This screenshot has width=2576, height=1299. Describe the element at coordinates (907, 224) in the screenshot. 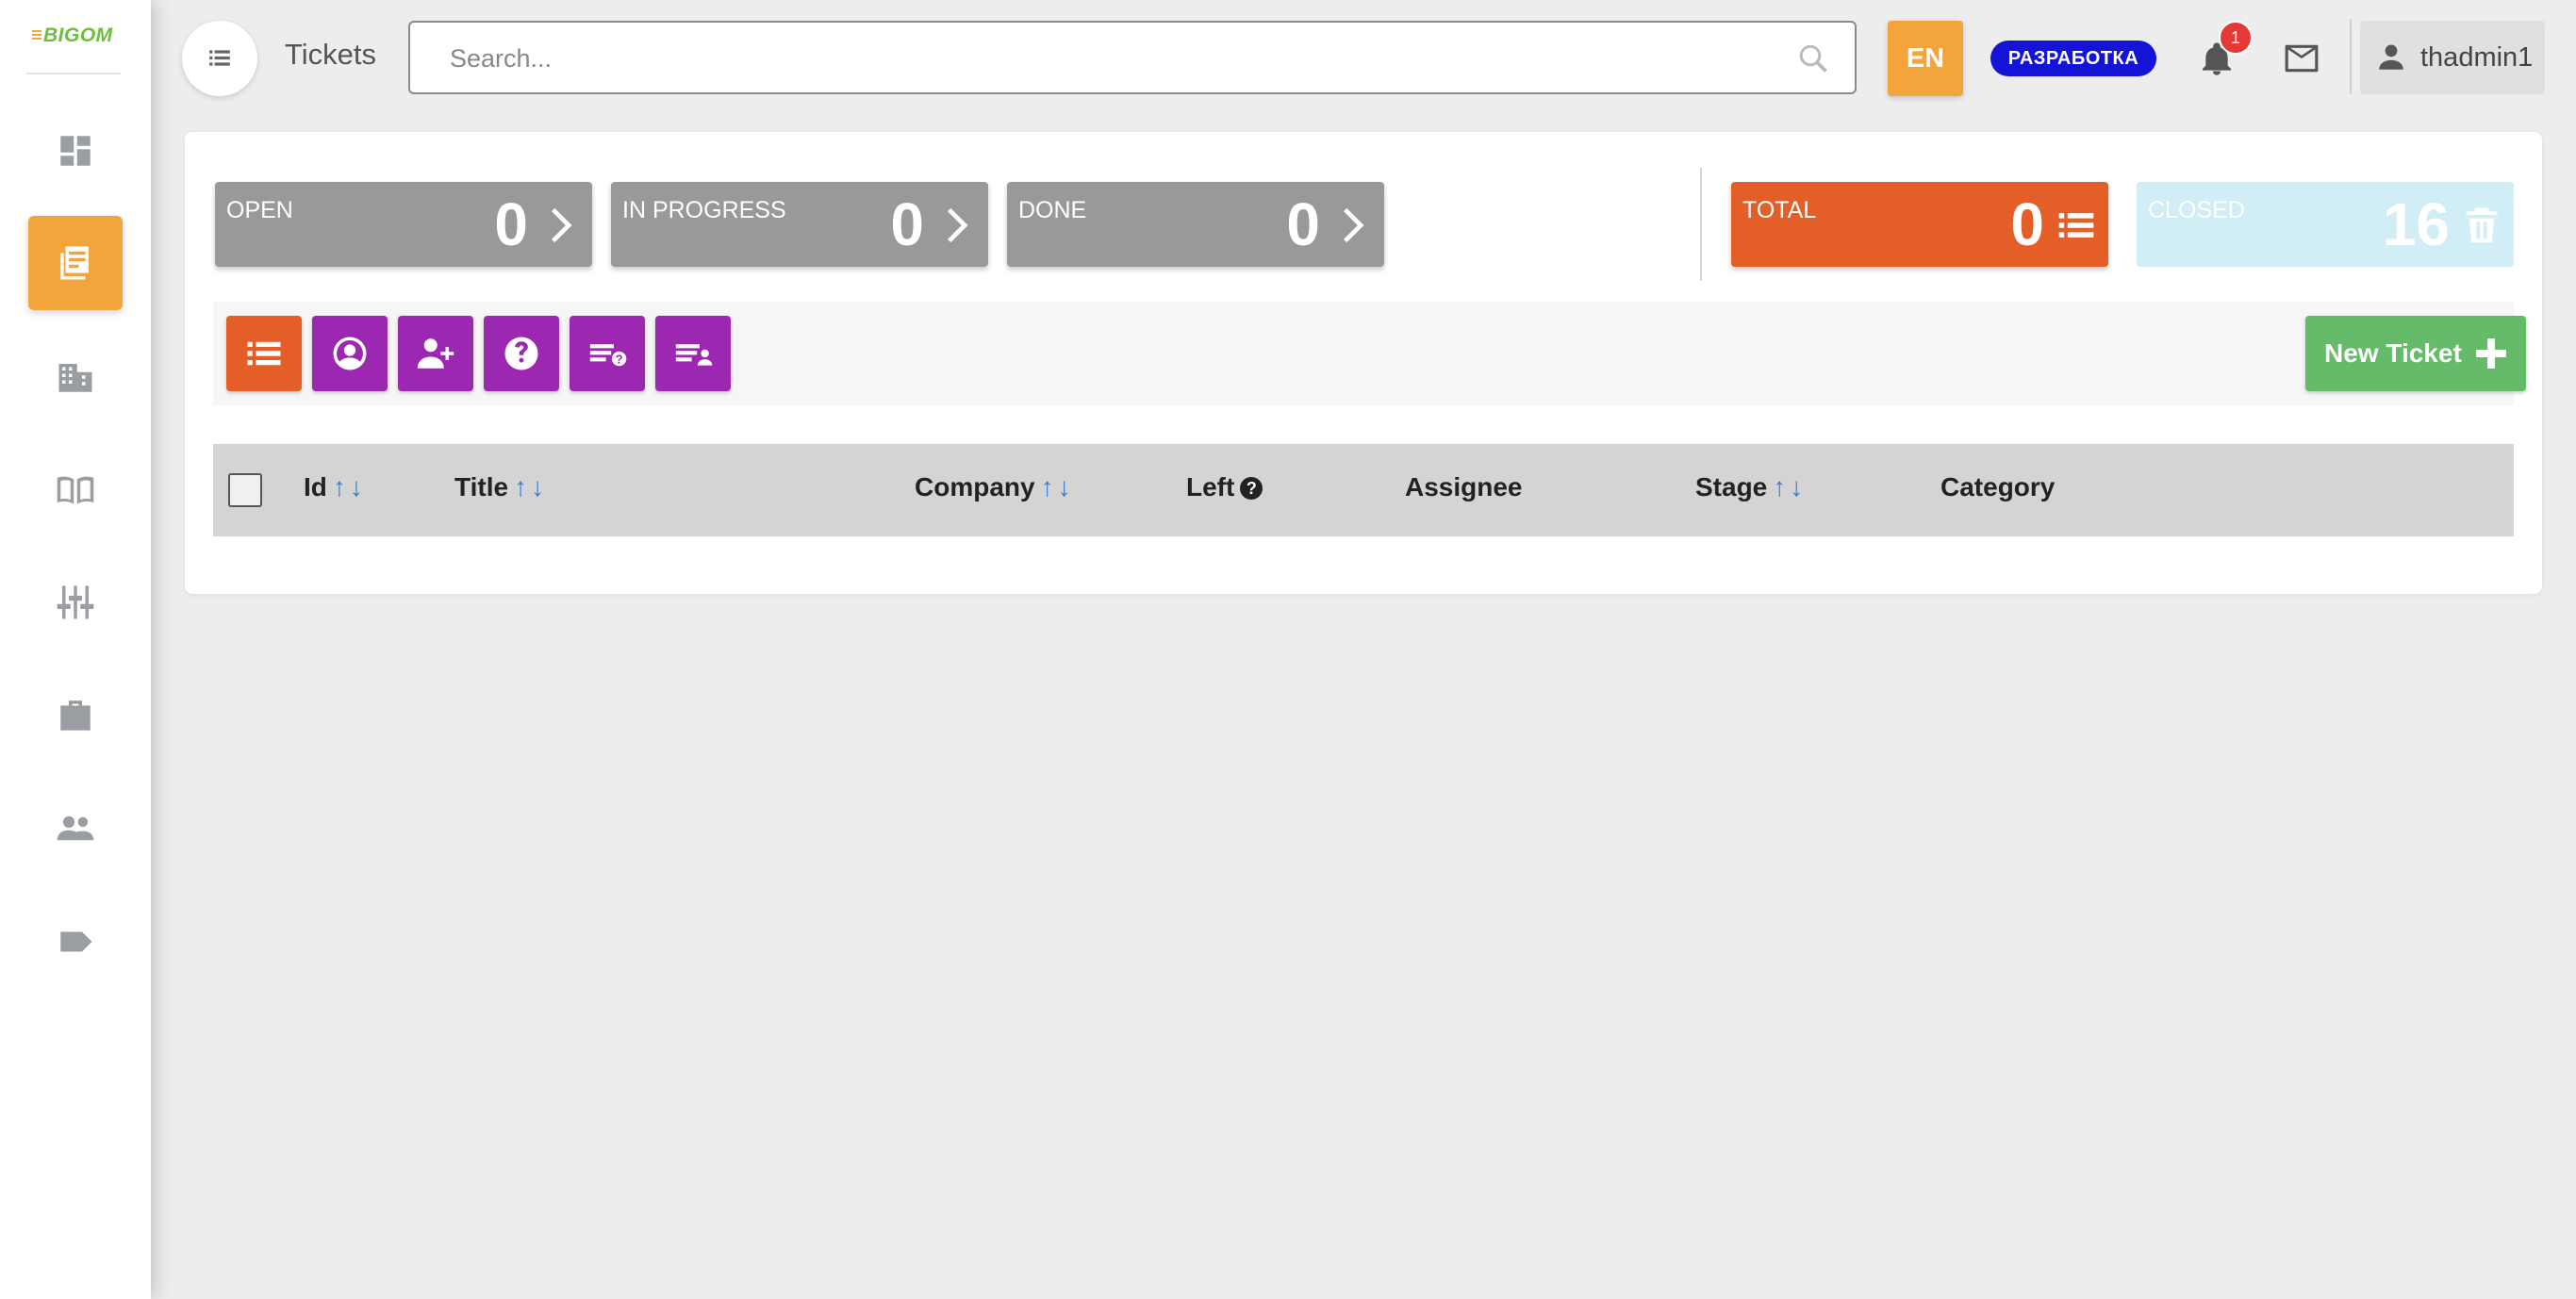

I see `stat-in-progress-value: 0` at that location.